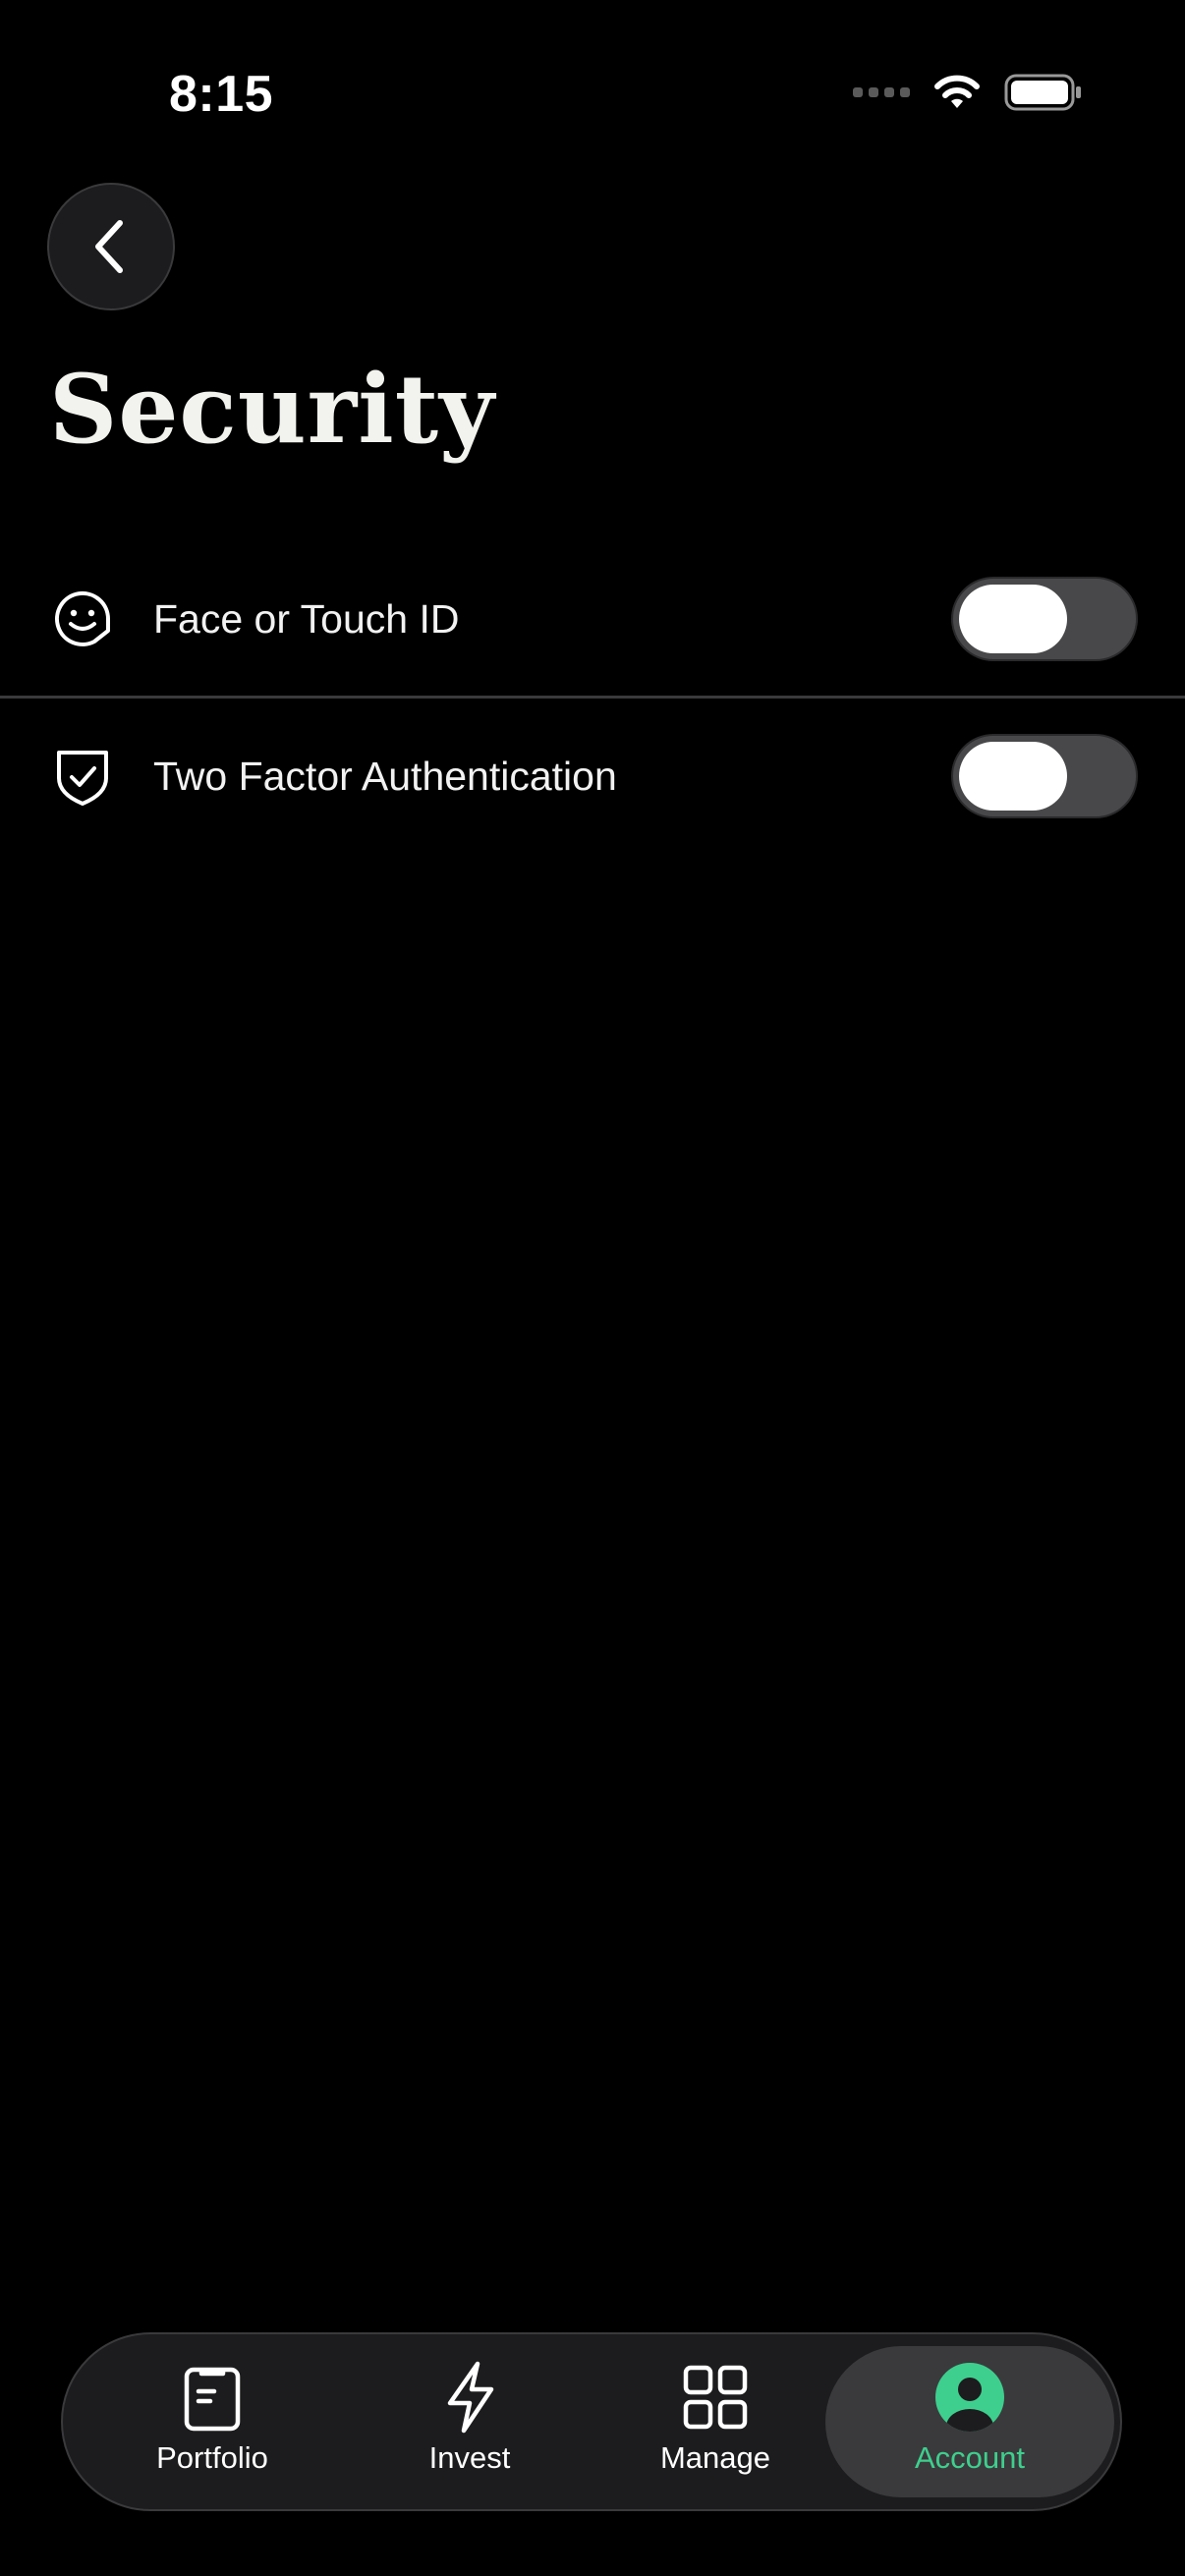  Describe the element at coordinates (592, 697) in the screenshot. I see `row-divider` at that location.